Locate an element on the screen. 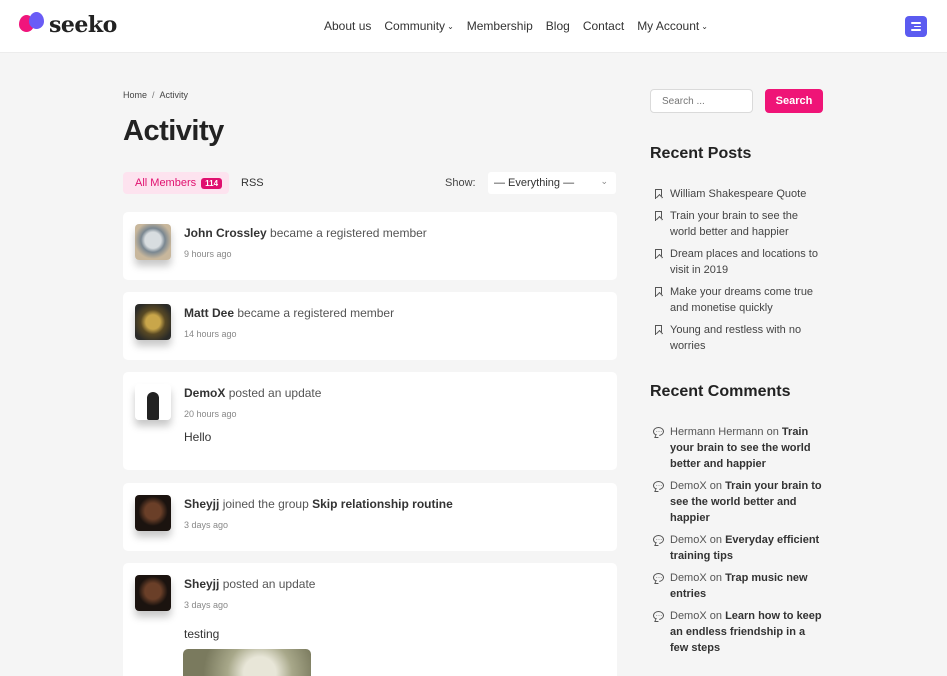 The height and width of the screenshot is (676, 947). list-item: DemoX on Trap music new entries is located at coordinates (738, 585).